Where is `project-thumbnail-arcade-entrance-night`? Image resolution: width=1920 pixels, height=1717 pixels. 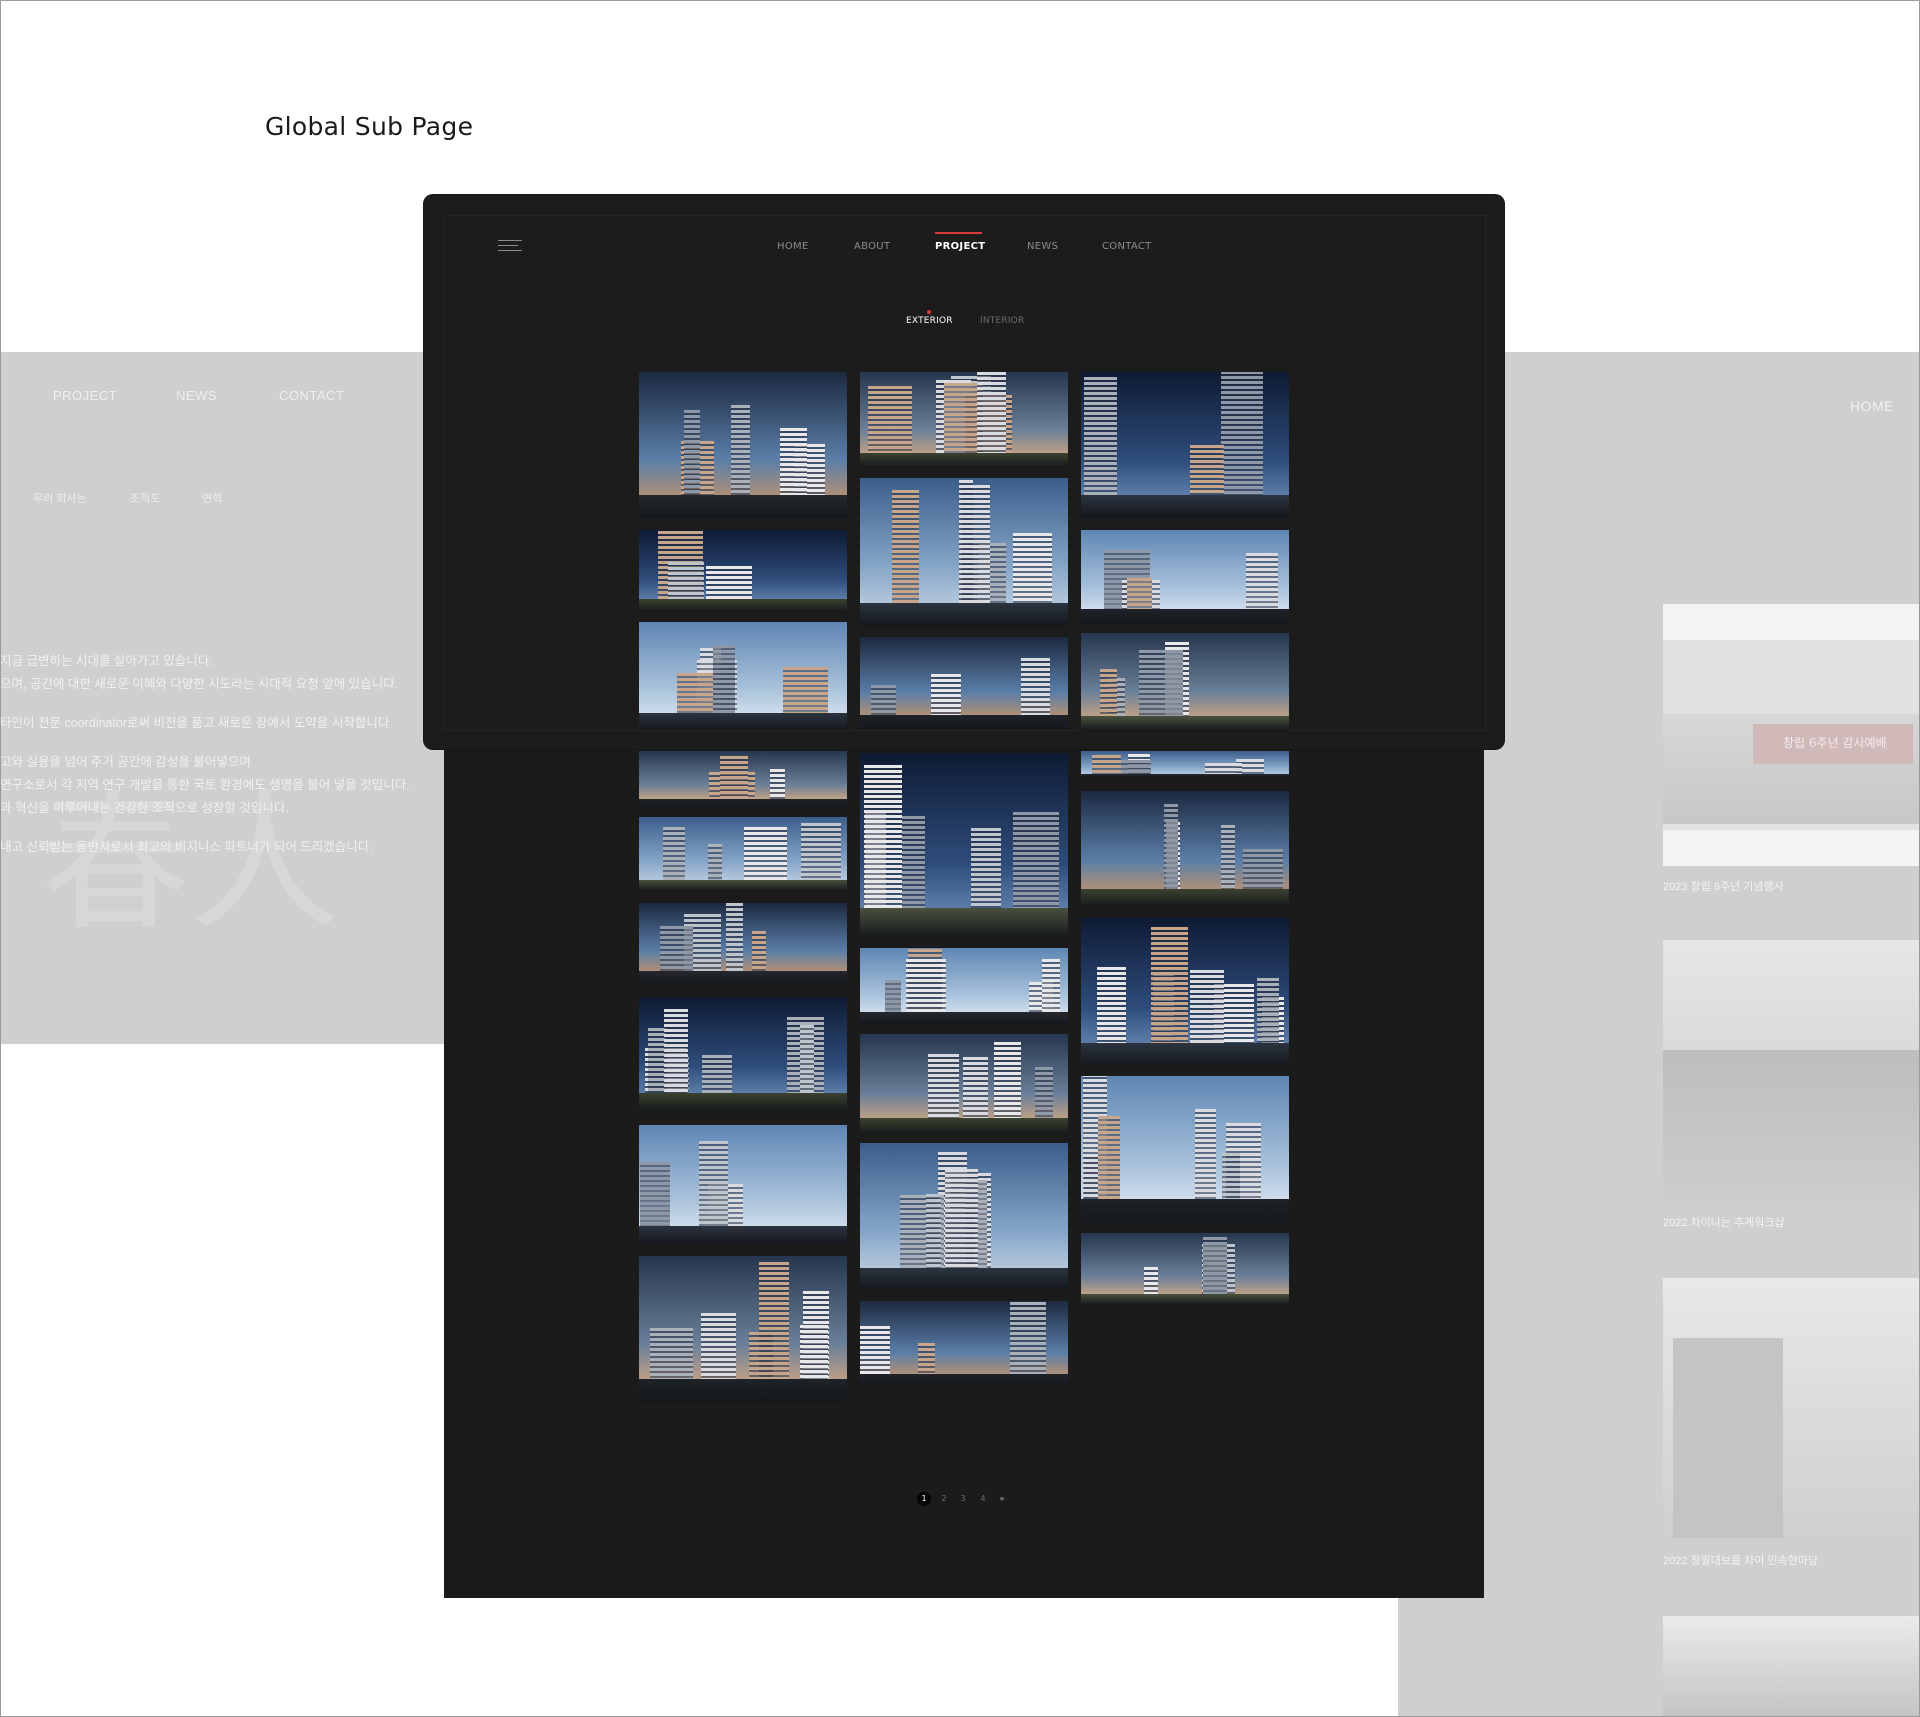 project-thumbnail-arcade-entrance-night is located at coordinates (964, 683).